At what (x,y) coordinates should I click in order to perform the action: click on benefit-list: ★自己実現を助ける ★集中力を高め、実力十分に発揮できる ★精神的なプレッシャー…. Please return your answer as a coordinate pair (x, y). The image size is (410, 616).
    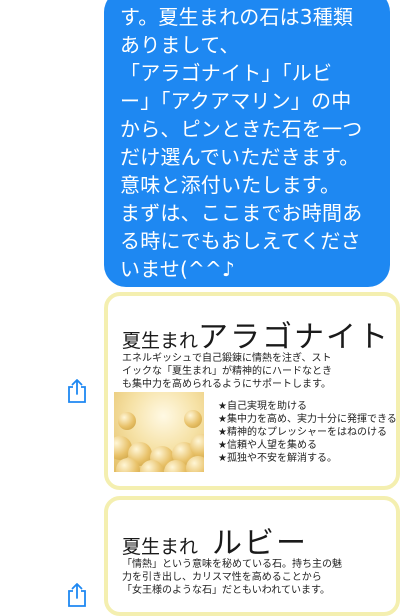
    Looking at the image, I should click on (307, 432).